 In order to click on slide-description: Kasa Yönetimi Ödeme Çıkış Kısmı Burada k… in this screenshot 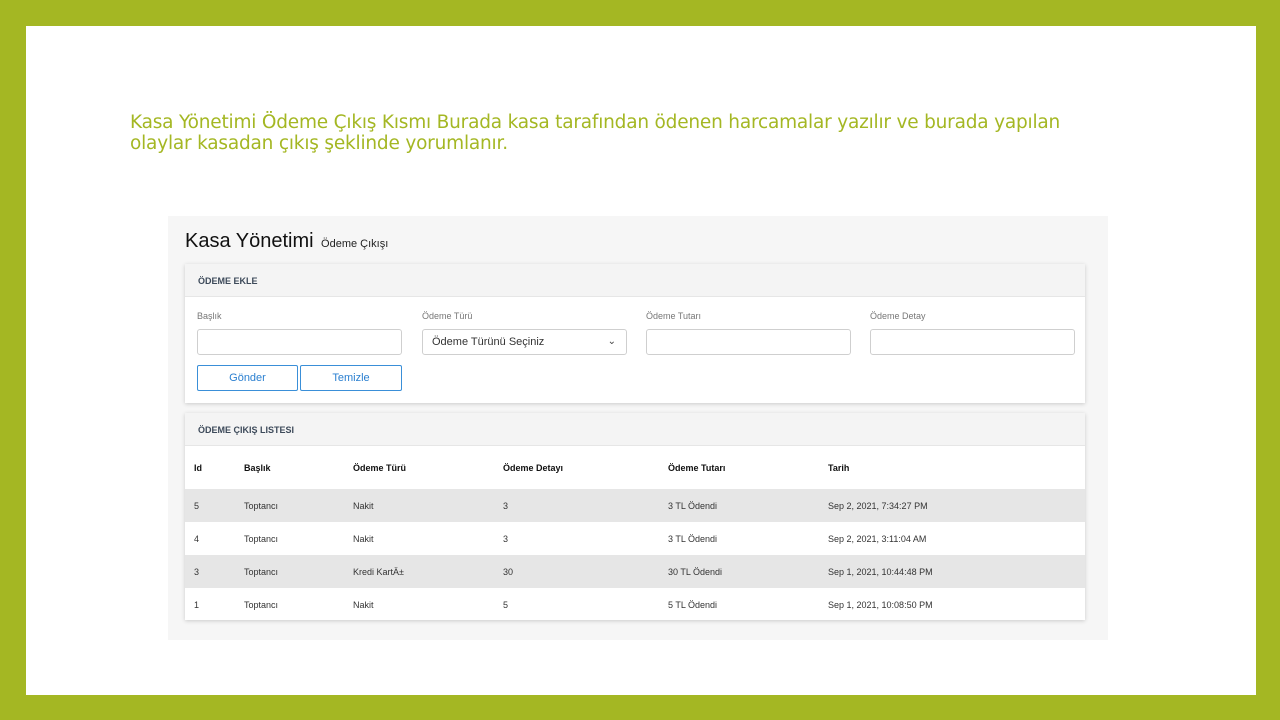, I will do `click(595, 133)`.